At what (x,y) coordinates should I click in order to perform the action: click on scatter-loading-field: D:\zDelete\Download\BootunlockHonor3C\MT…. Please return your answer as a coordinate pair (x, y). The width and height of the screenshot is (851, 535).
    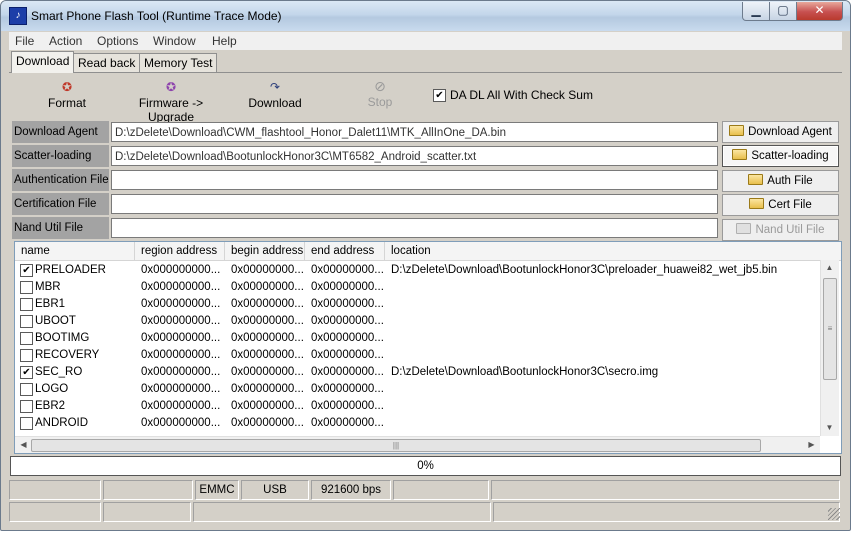
    Looking at the image, I should click on (414, 156).